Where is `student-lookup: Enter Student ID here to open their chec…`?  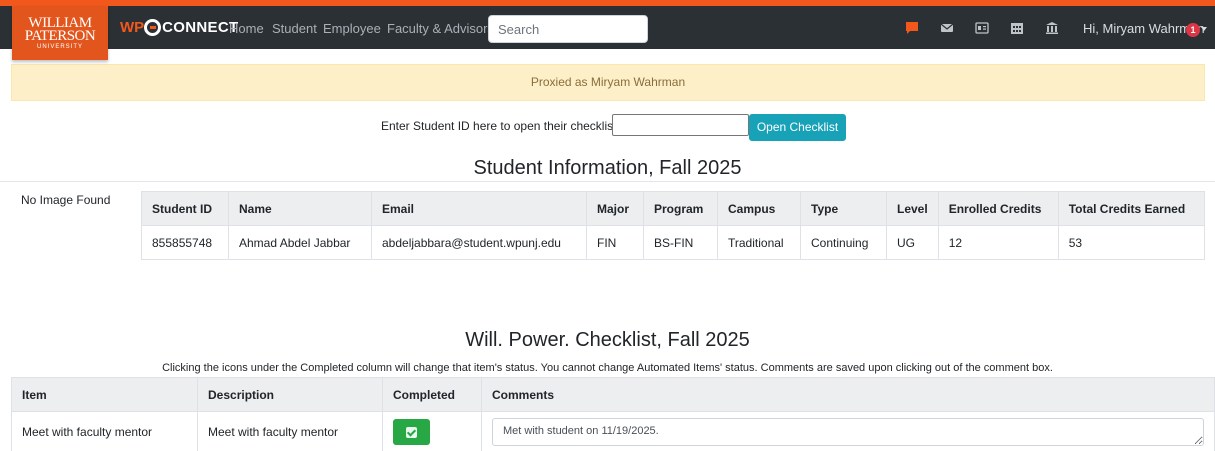 student-lookup: Enter Student ID here to open their chec… is located at coordinates (607, 127).